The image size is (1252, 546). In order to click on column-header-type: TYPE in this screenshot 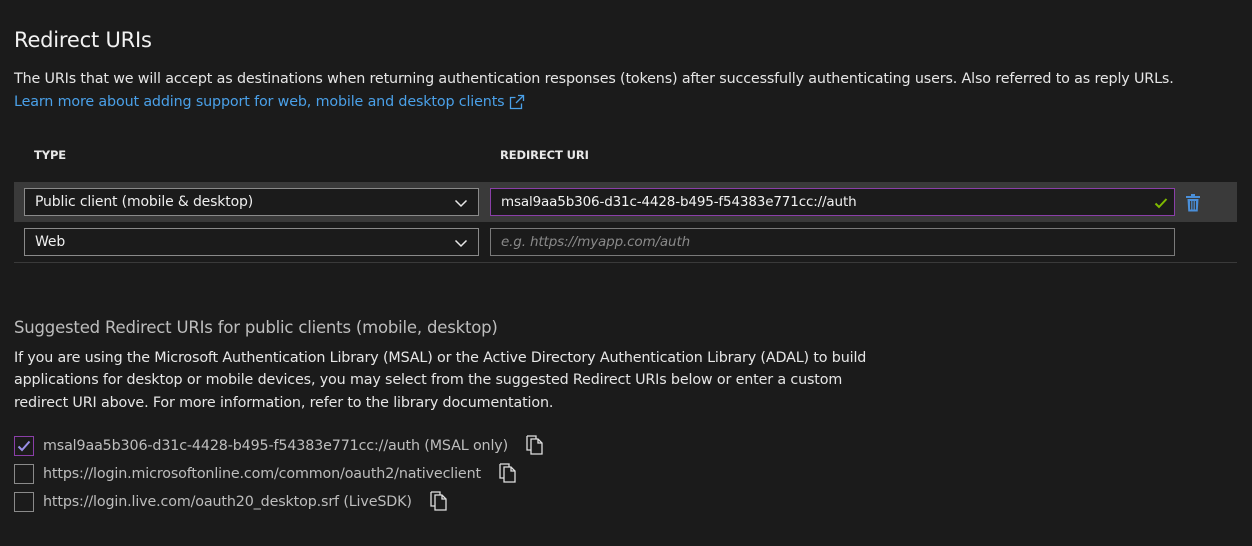, I will do `click(50, 155)`.